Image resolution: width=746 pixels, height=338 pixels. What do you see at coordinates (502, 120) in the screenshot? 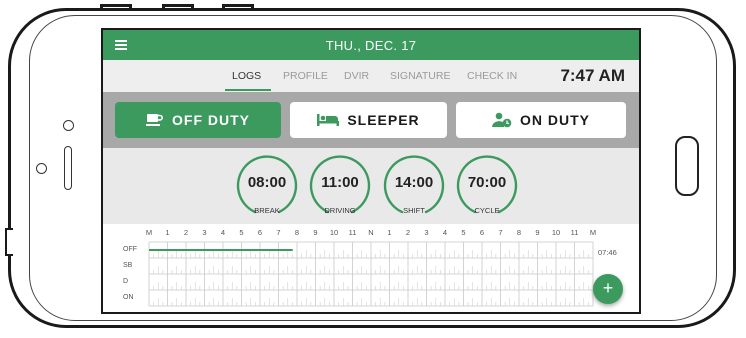
I see `person-clock-icon` at bounding box center [502, 120].